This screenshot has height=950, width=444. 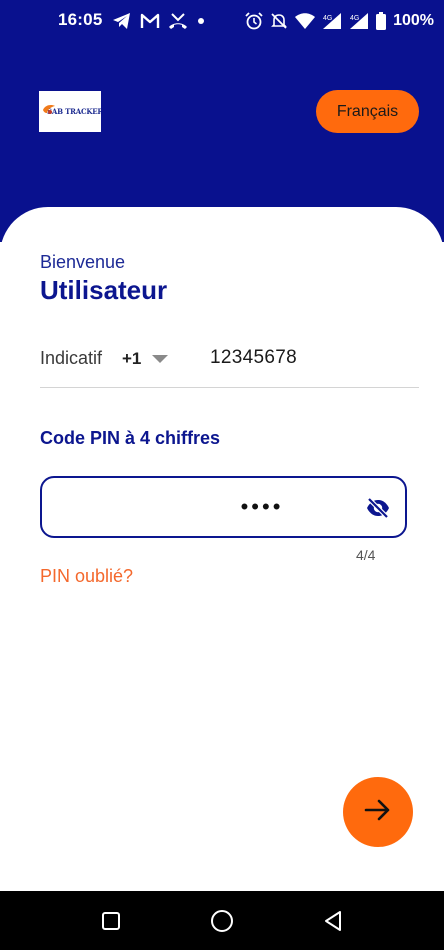 I want to click on username-title: Utilisateur, so click(x=104, y=290).